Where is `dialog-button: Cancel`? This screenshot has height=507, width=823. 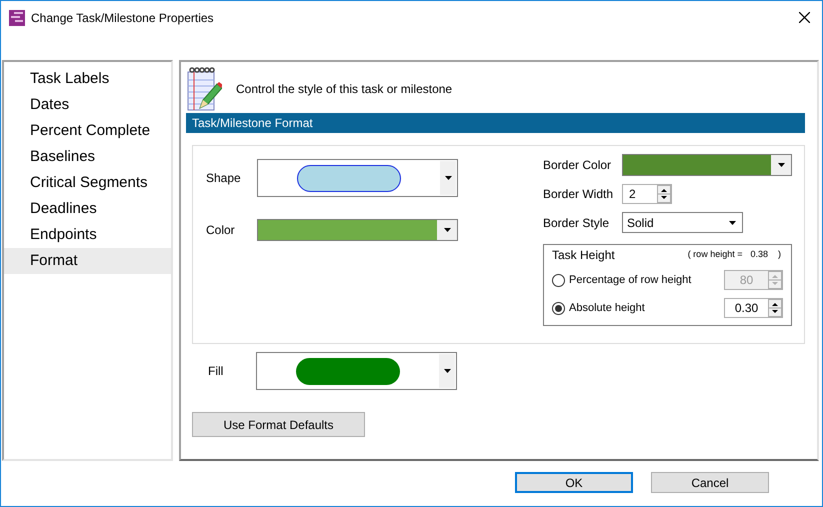 dialog-button: Cancel is located at coordinates (710, 482).